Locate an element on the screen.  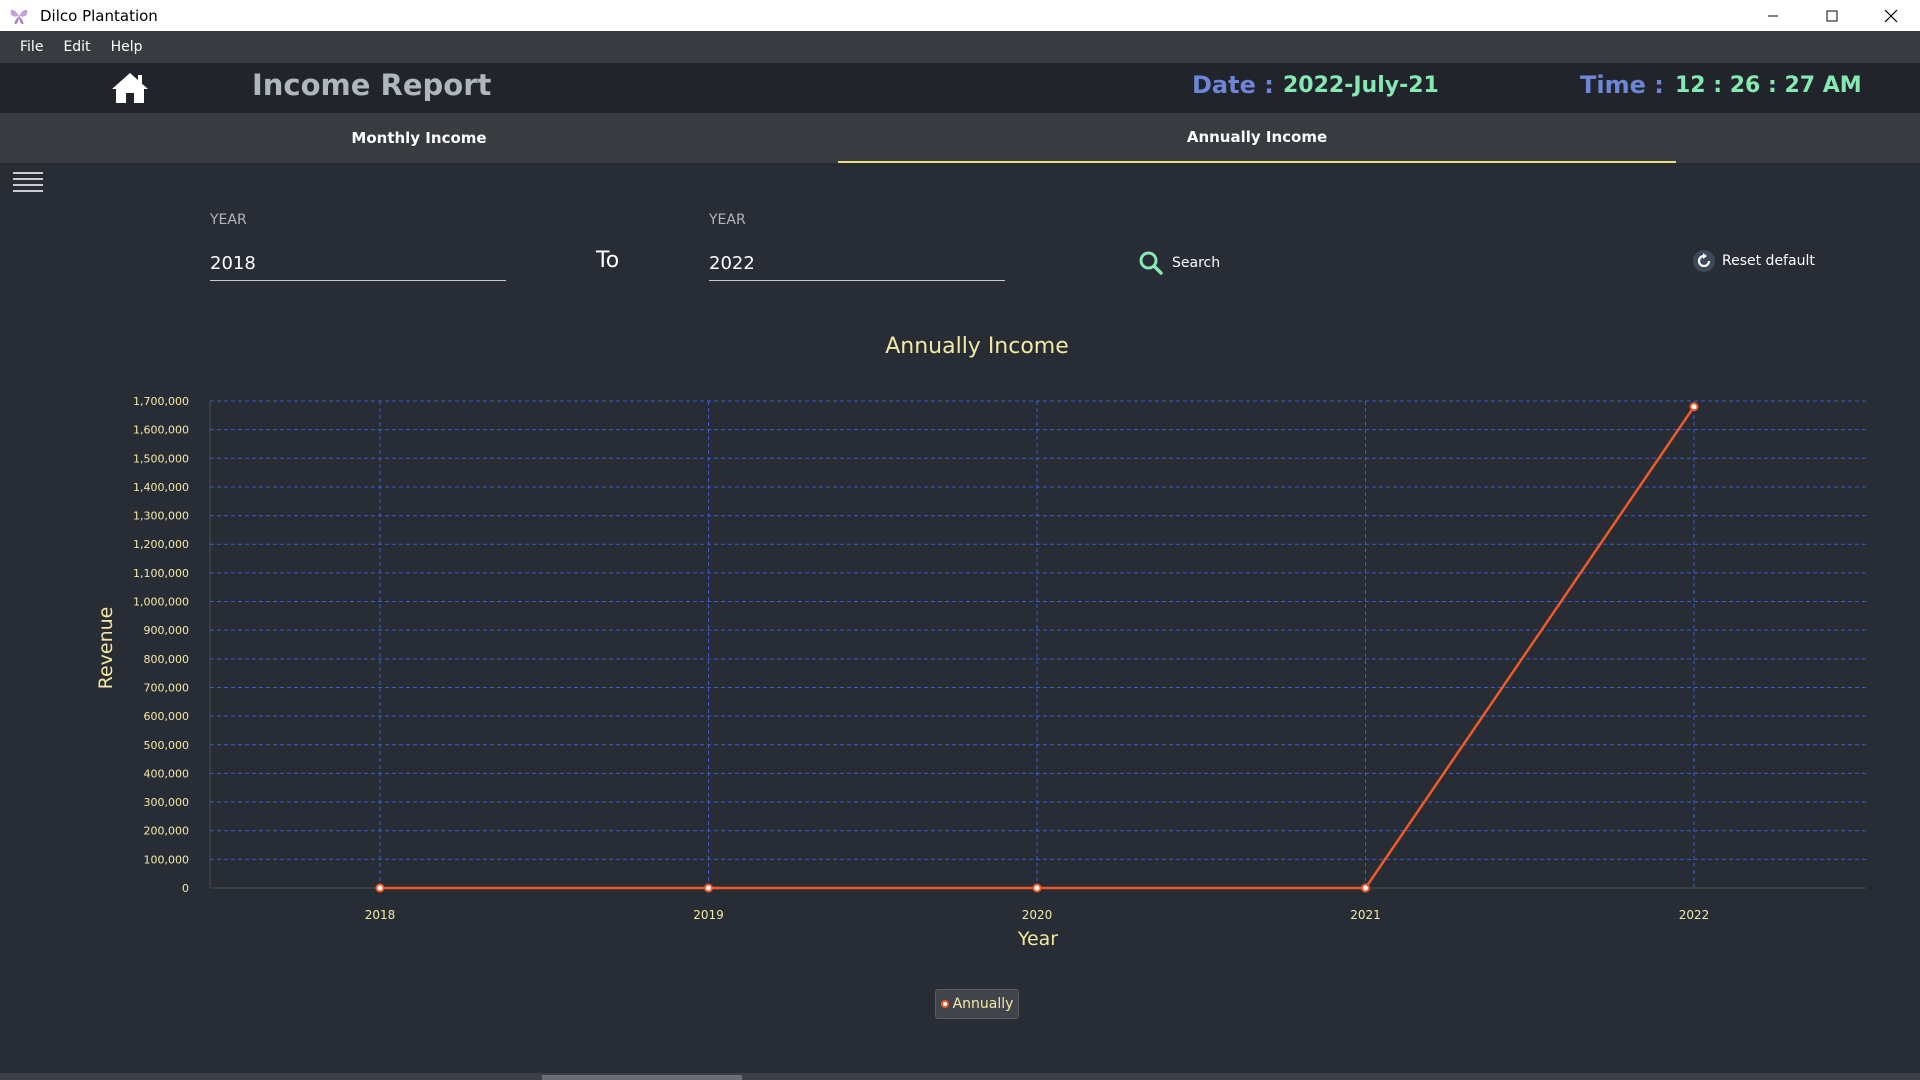
page-title: Income Report is located at coordinates (372, 85).